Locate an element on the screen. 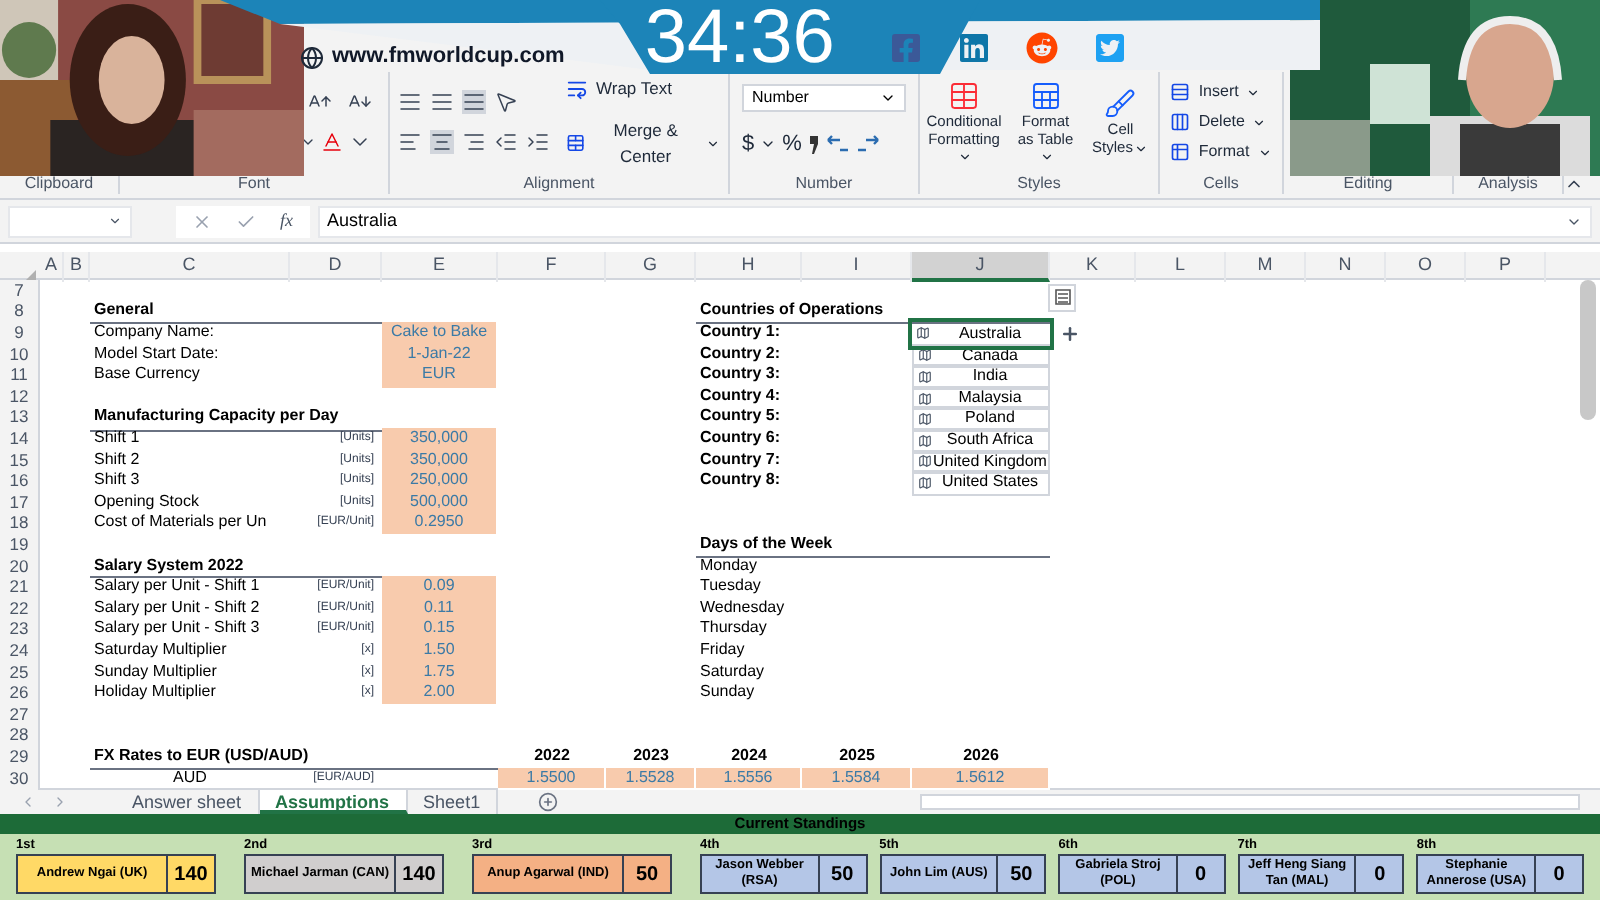  currency-button: $ is located at coordinates (748, 144).